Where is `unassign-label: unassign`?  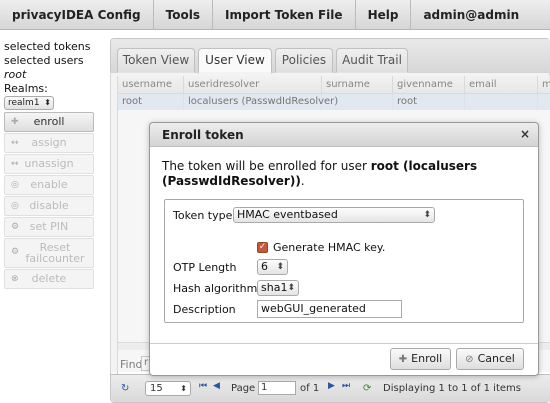 unassign-label: unassign is located at coordinates (49, 163).